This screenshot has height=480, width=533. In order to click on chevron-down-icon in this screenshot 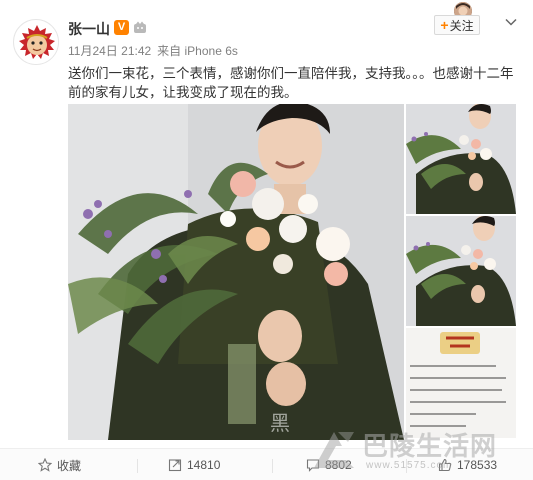, I will do `click(511, 22)`.